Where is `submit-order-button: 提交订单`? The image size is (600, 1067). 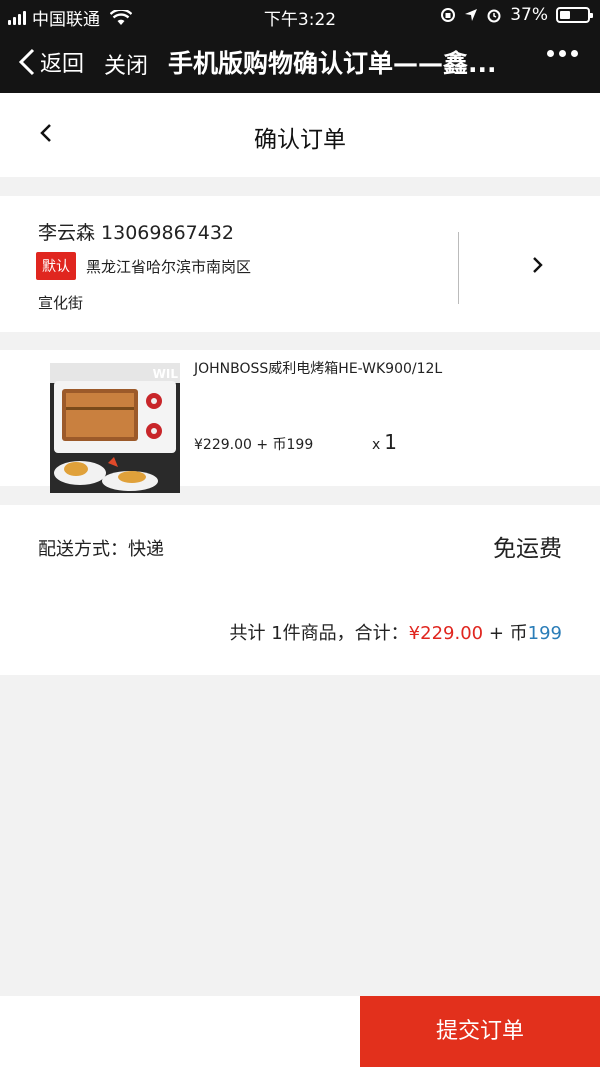
submit-order-button: 提交订单 is located at coordinates (480, 1031).